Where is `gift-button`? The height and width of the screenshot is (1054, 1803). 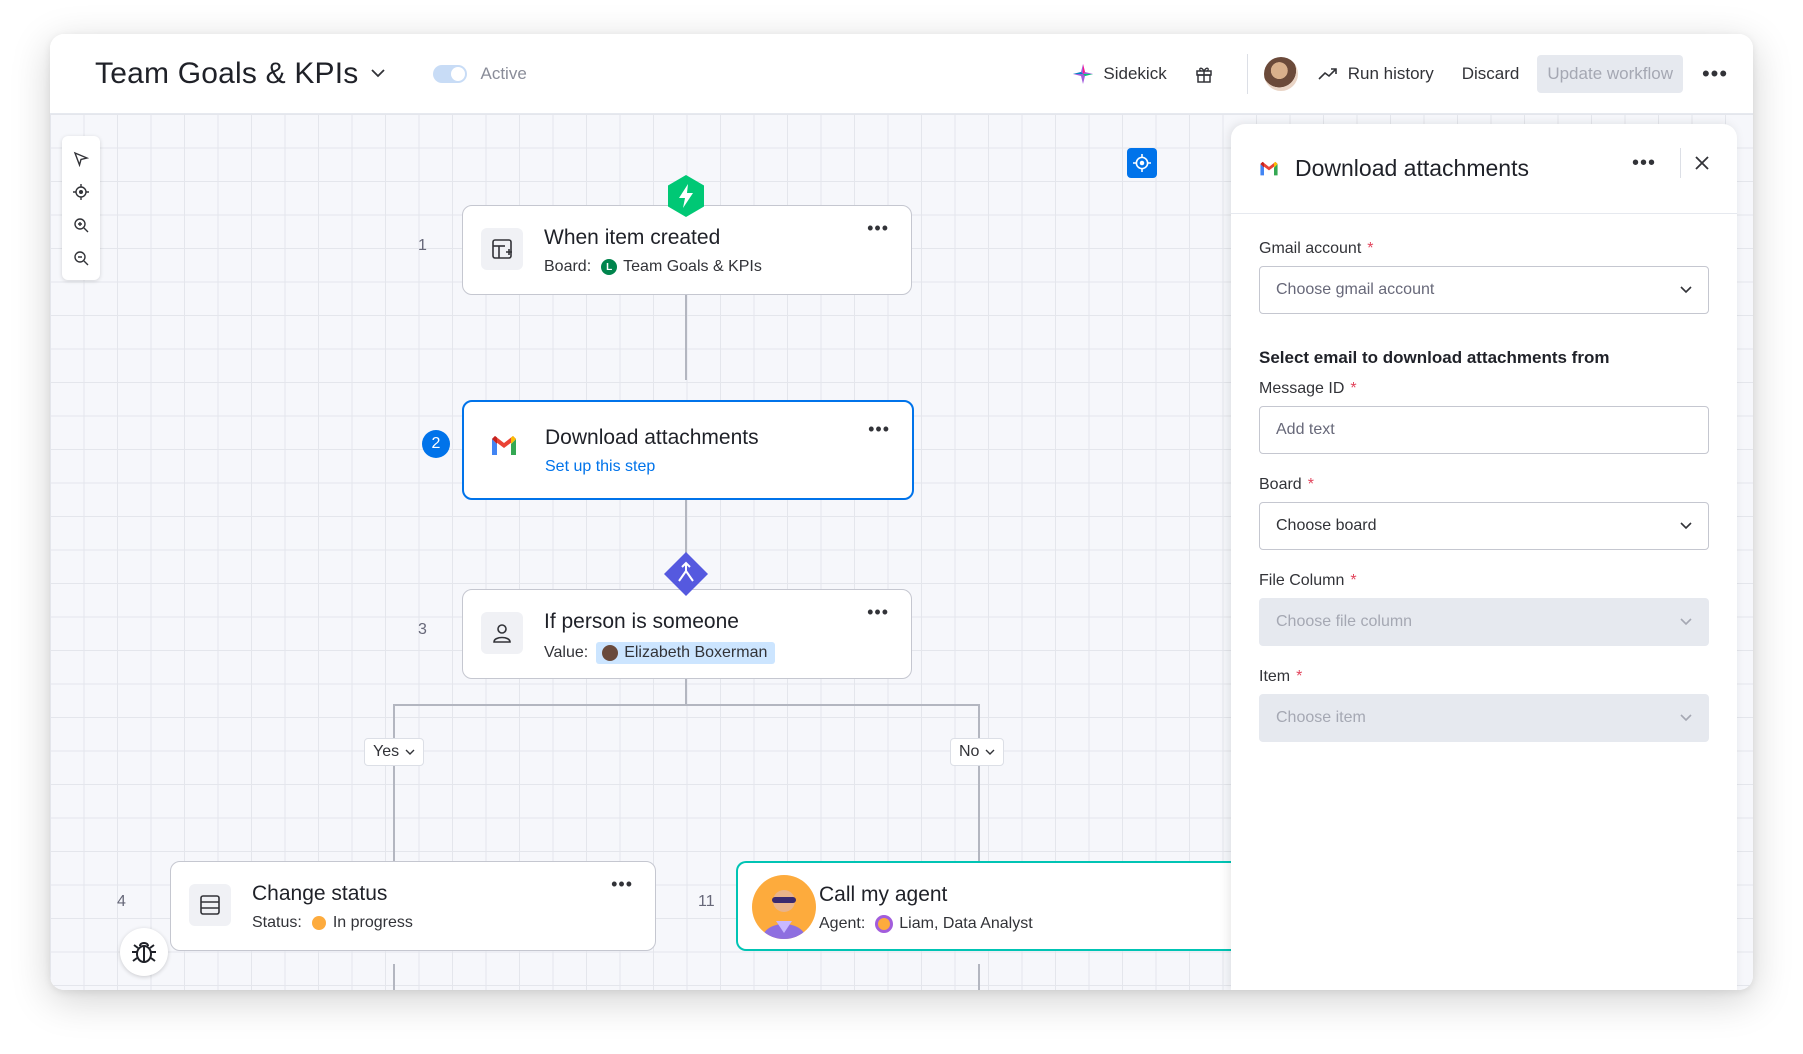
gift-button is located at coordinates (1209, 74).